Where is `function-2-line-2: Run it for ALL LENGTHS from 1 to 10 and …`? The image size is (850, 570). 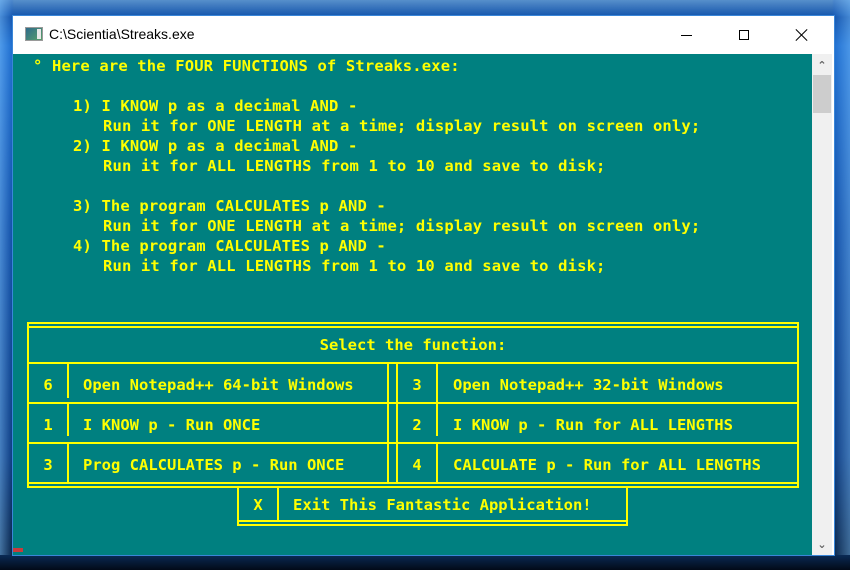
function-2-line-2: Run it for ALL LENGTHS from 1 to 10 and … is located at coordinates (354, 166).